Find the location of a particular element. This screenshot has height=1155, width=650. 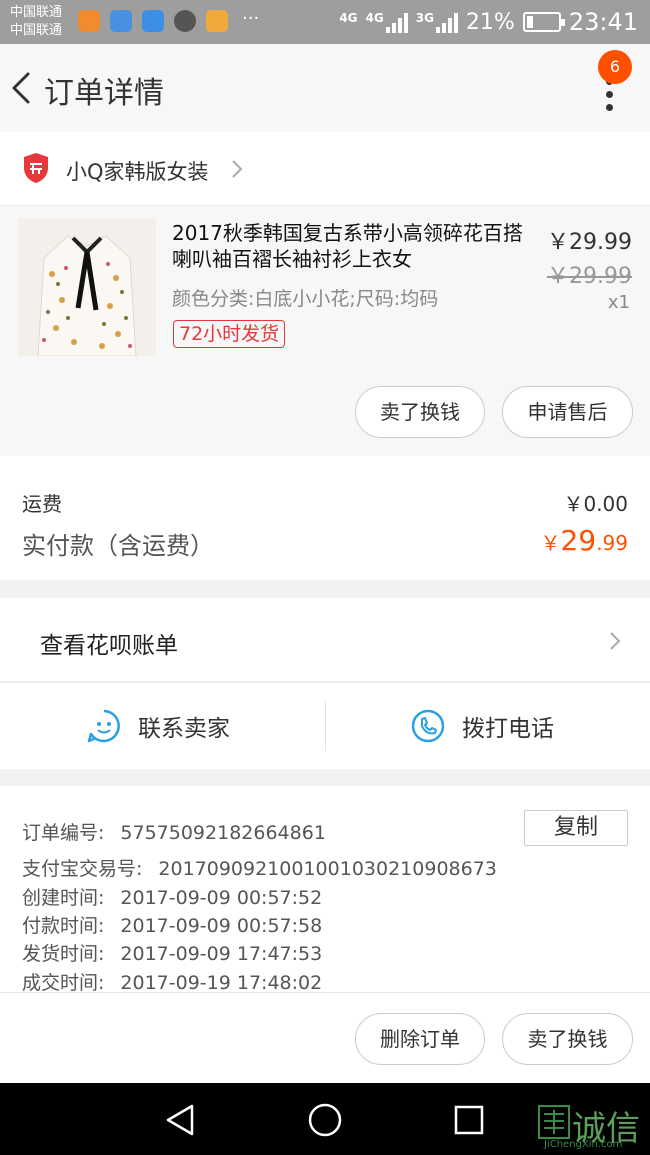

signal-4g-icon: 4G is located at coordinates (348, 22).